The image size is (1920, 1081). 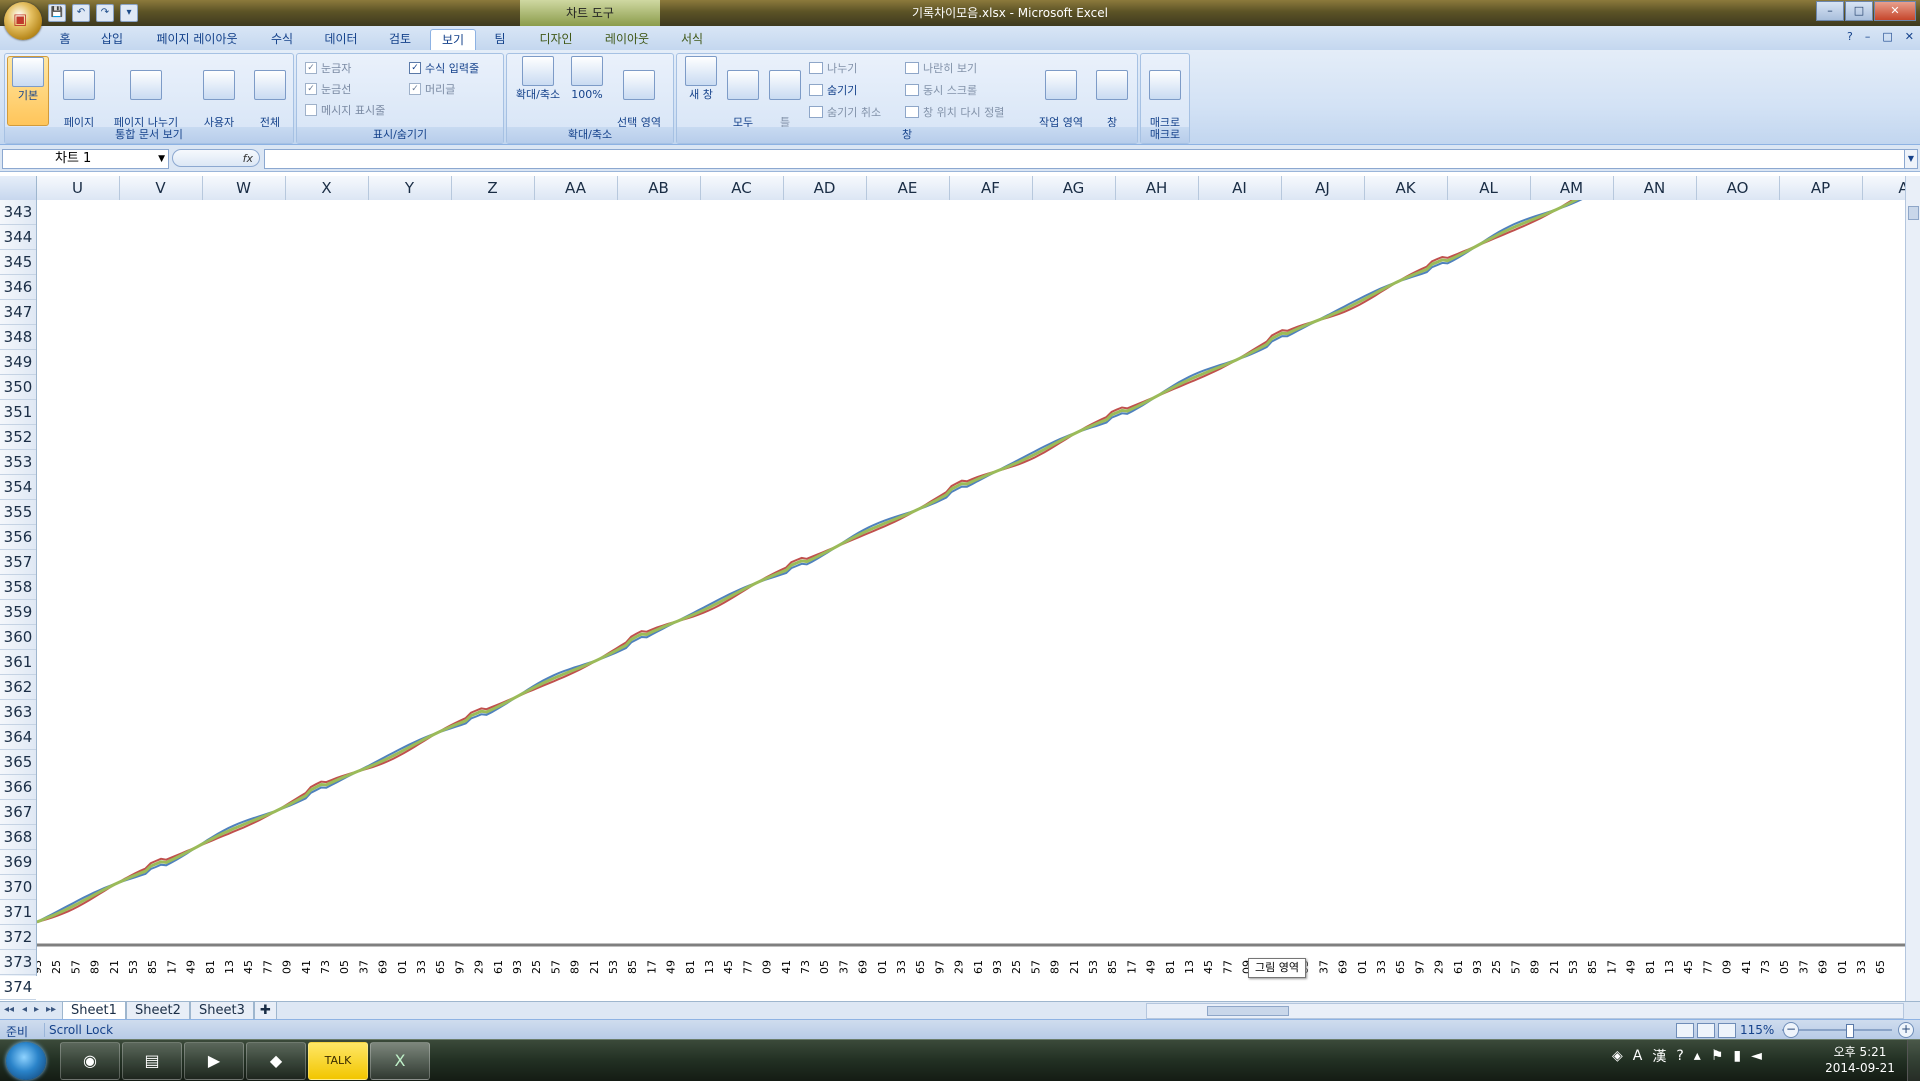 What do you see at coordinates (1830, 11) in the screenshot?
I see `minimize-button: –` at bounding box center [1830, 11].